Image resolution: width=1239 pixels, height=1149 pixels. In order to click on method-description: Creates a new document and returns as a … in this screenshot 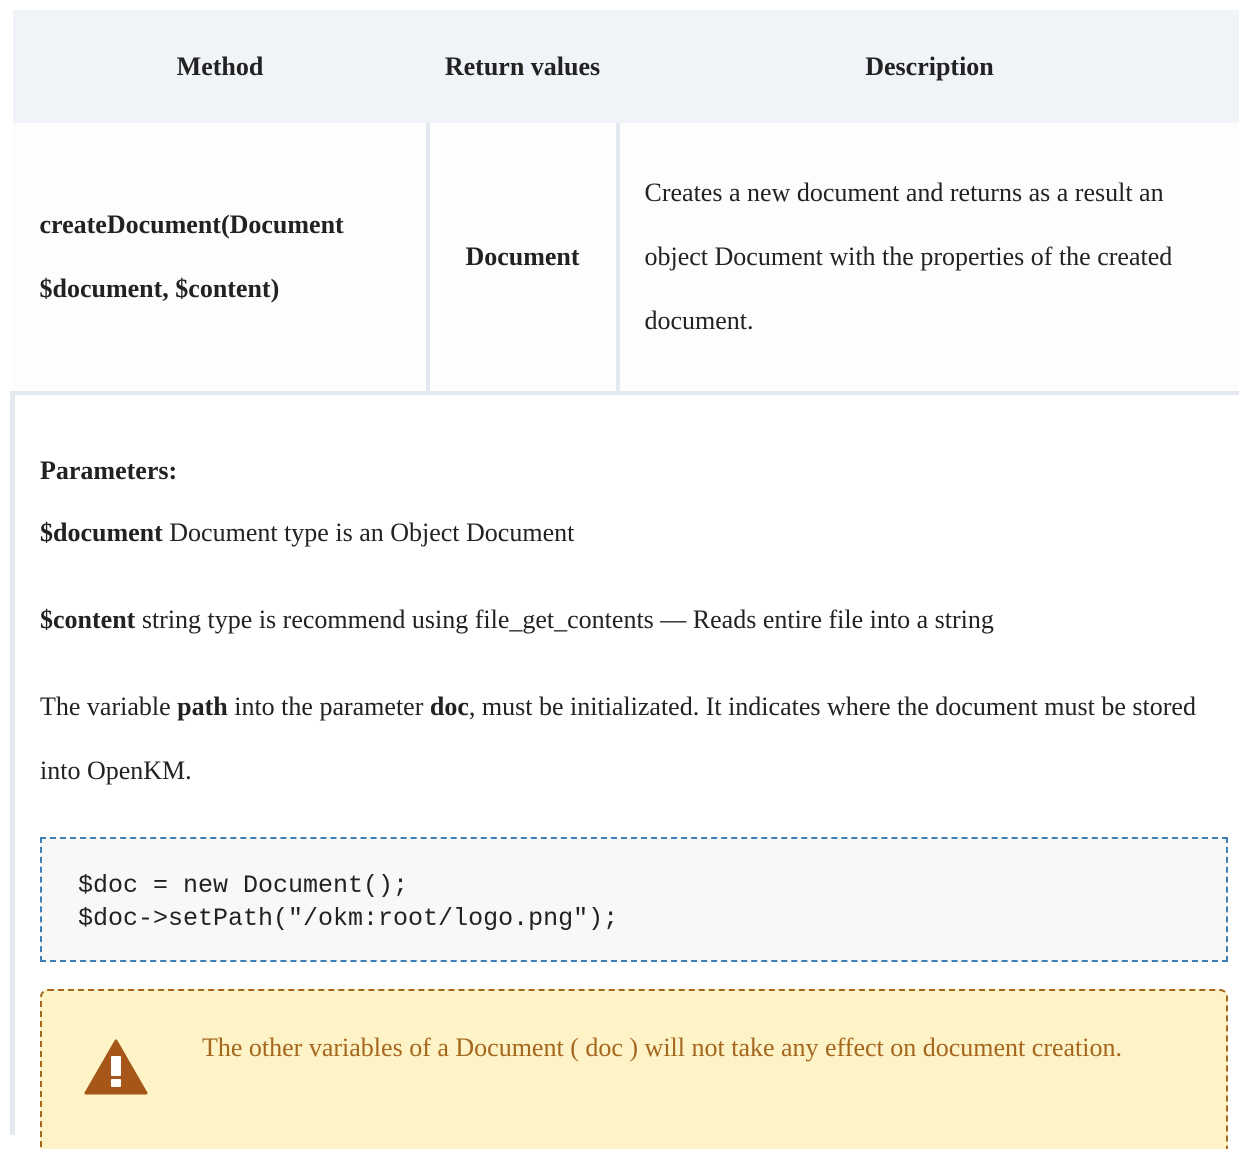, I will do `click(928, 258)`.